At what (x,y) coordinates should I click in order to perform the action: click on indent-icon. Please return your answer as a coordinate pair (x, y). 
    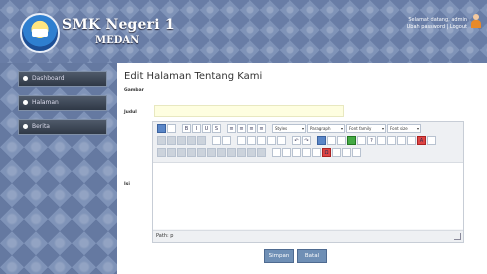
    Looking at the image, I should click on (271, 140).